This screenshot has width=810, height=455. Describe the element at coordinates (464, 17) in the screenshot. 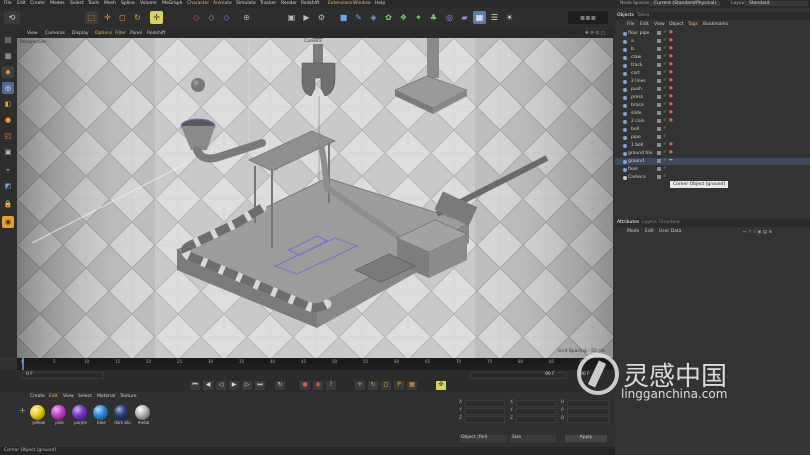

I see `camera-object-icon: ▰` at that location.